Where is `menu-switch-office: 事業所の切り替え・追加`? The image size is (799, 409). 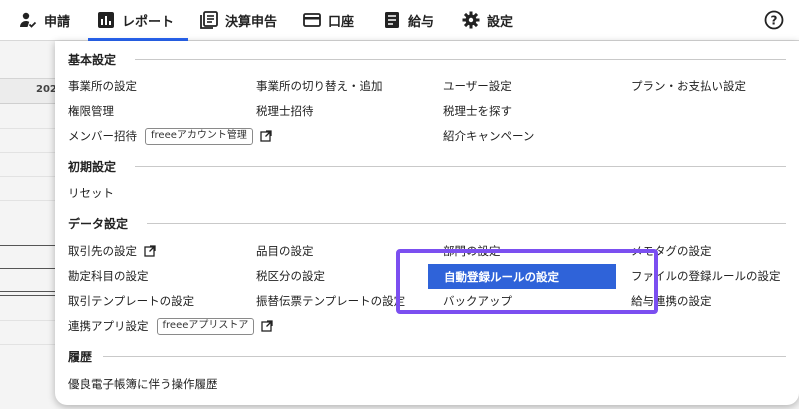
menu-switch-office: 事業所の切り替え・追加 is located at coordinates (319, 86).